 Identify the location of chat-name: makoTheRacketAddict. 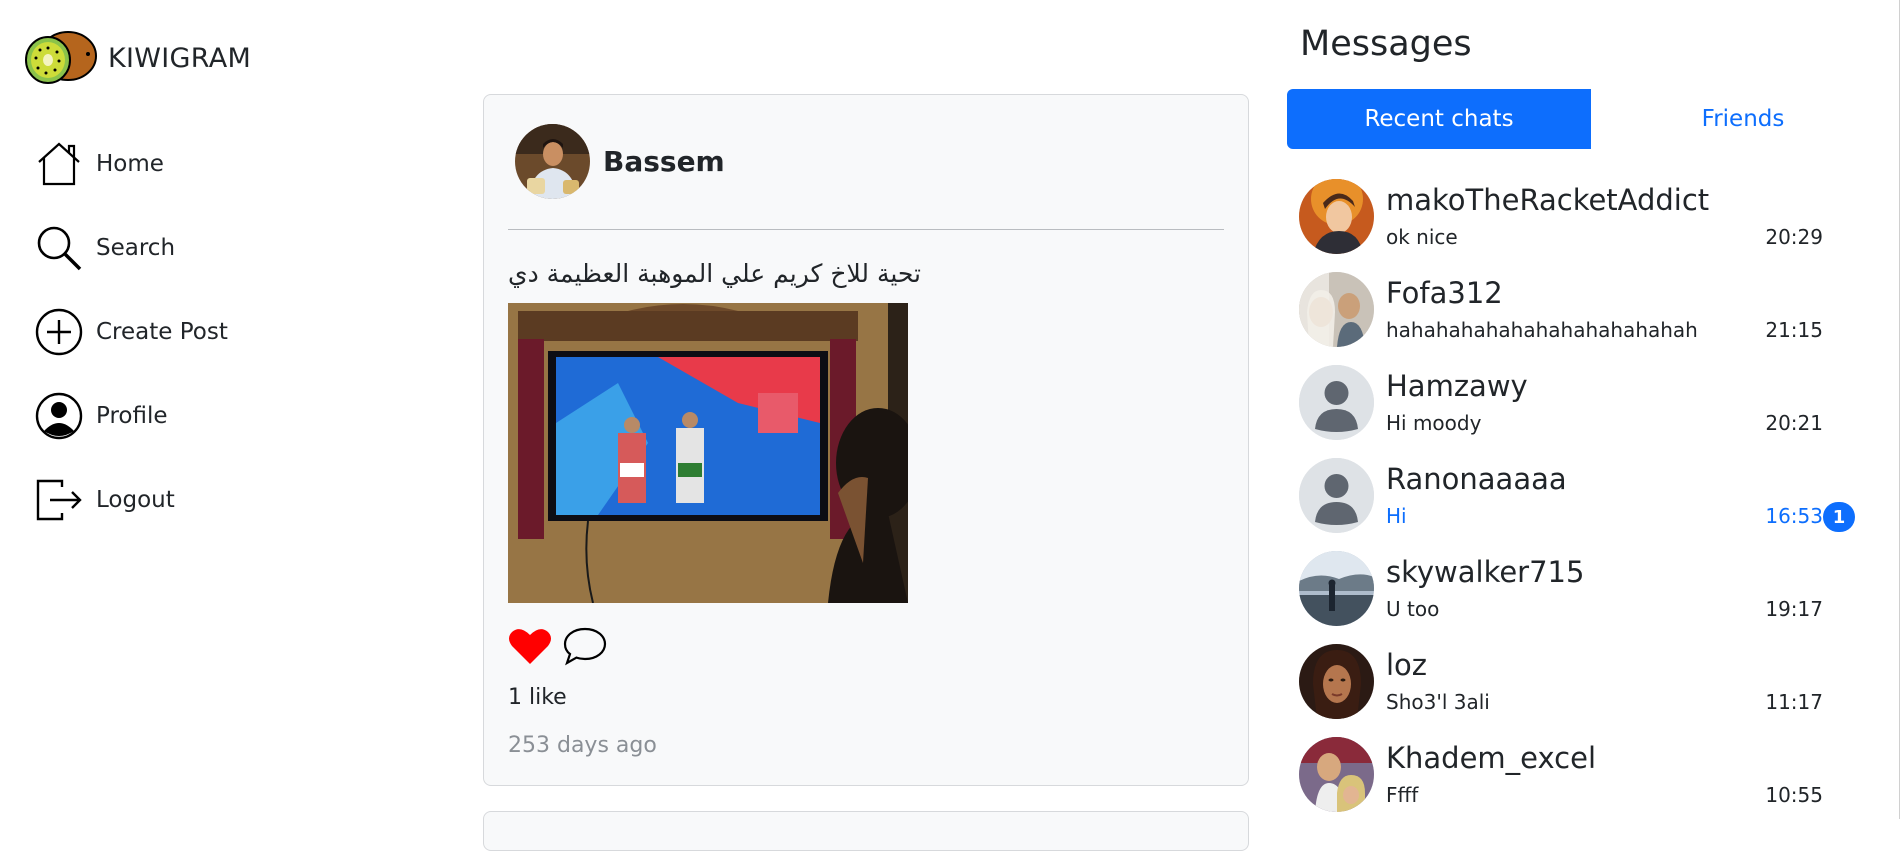
(1548, 200).